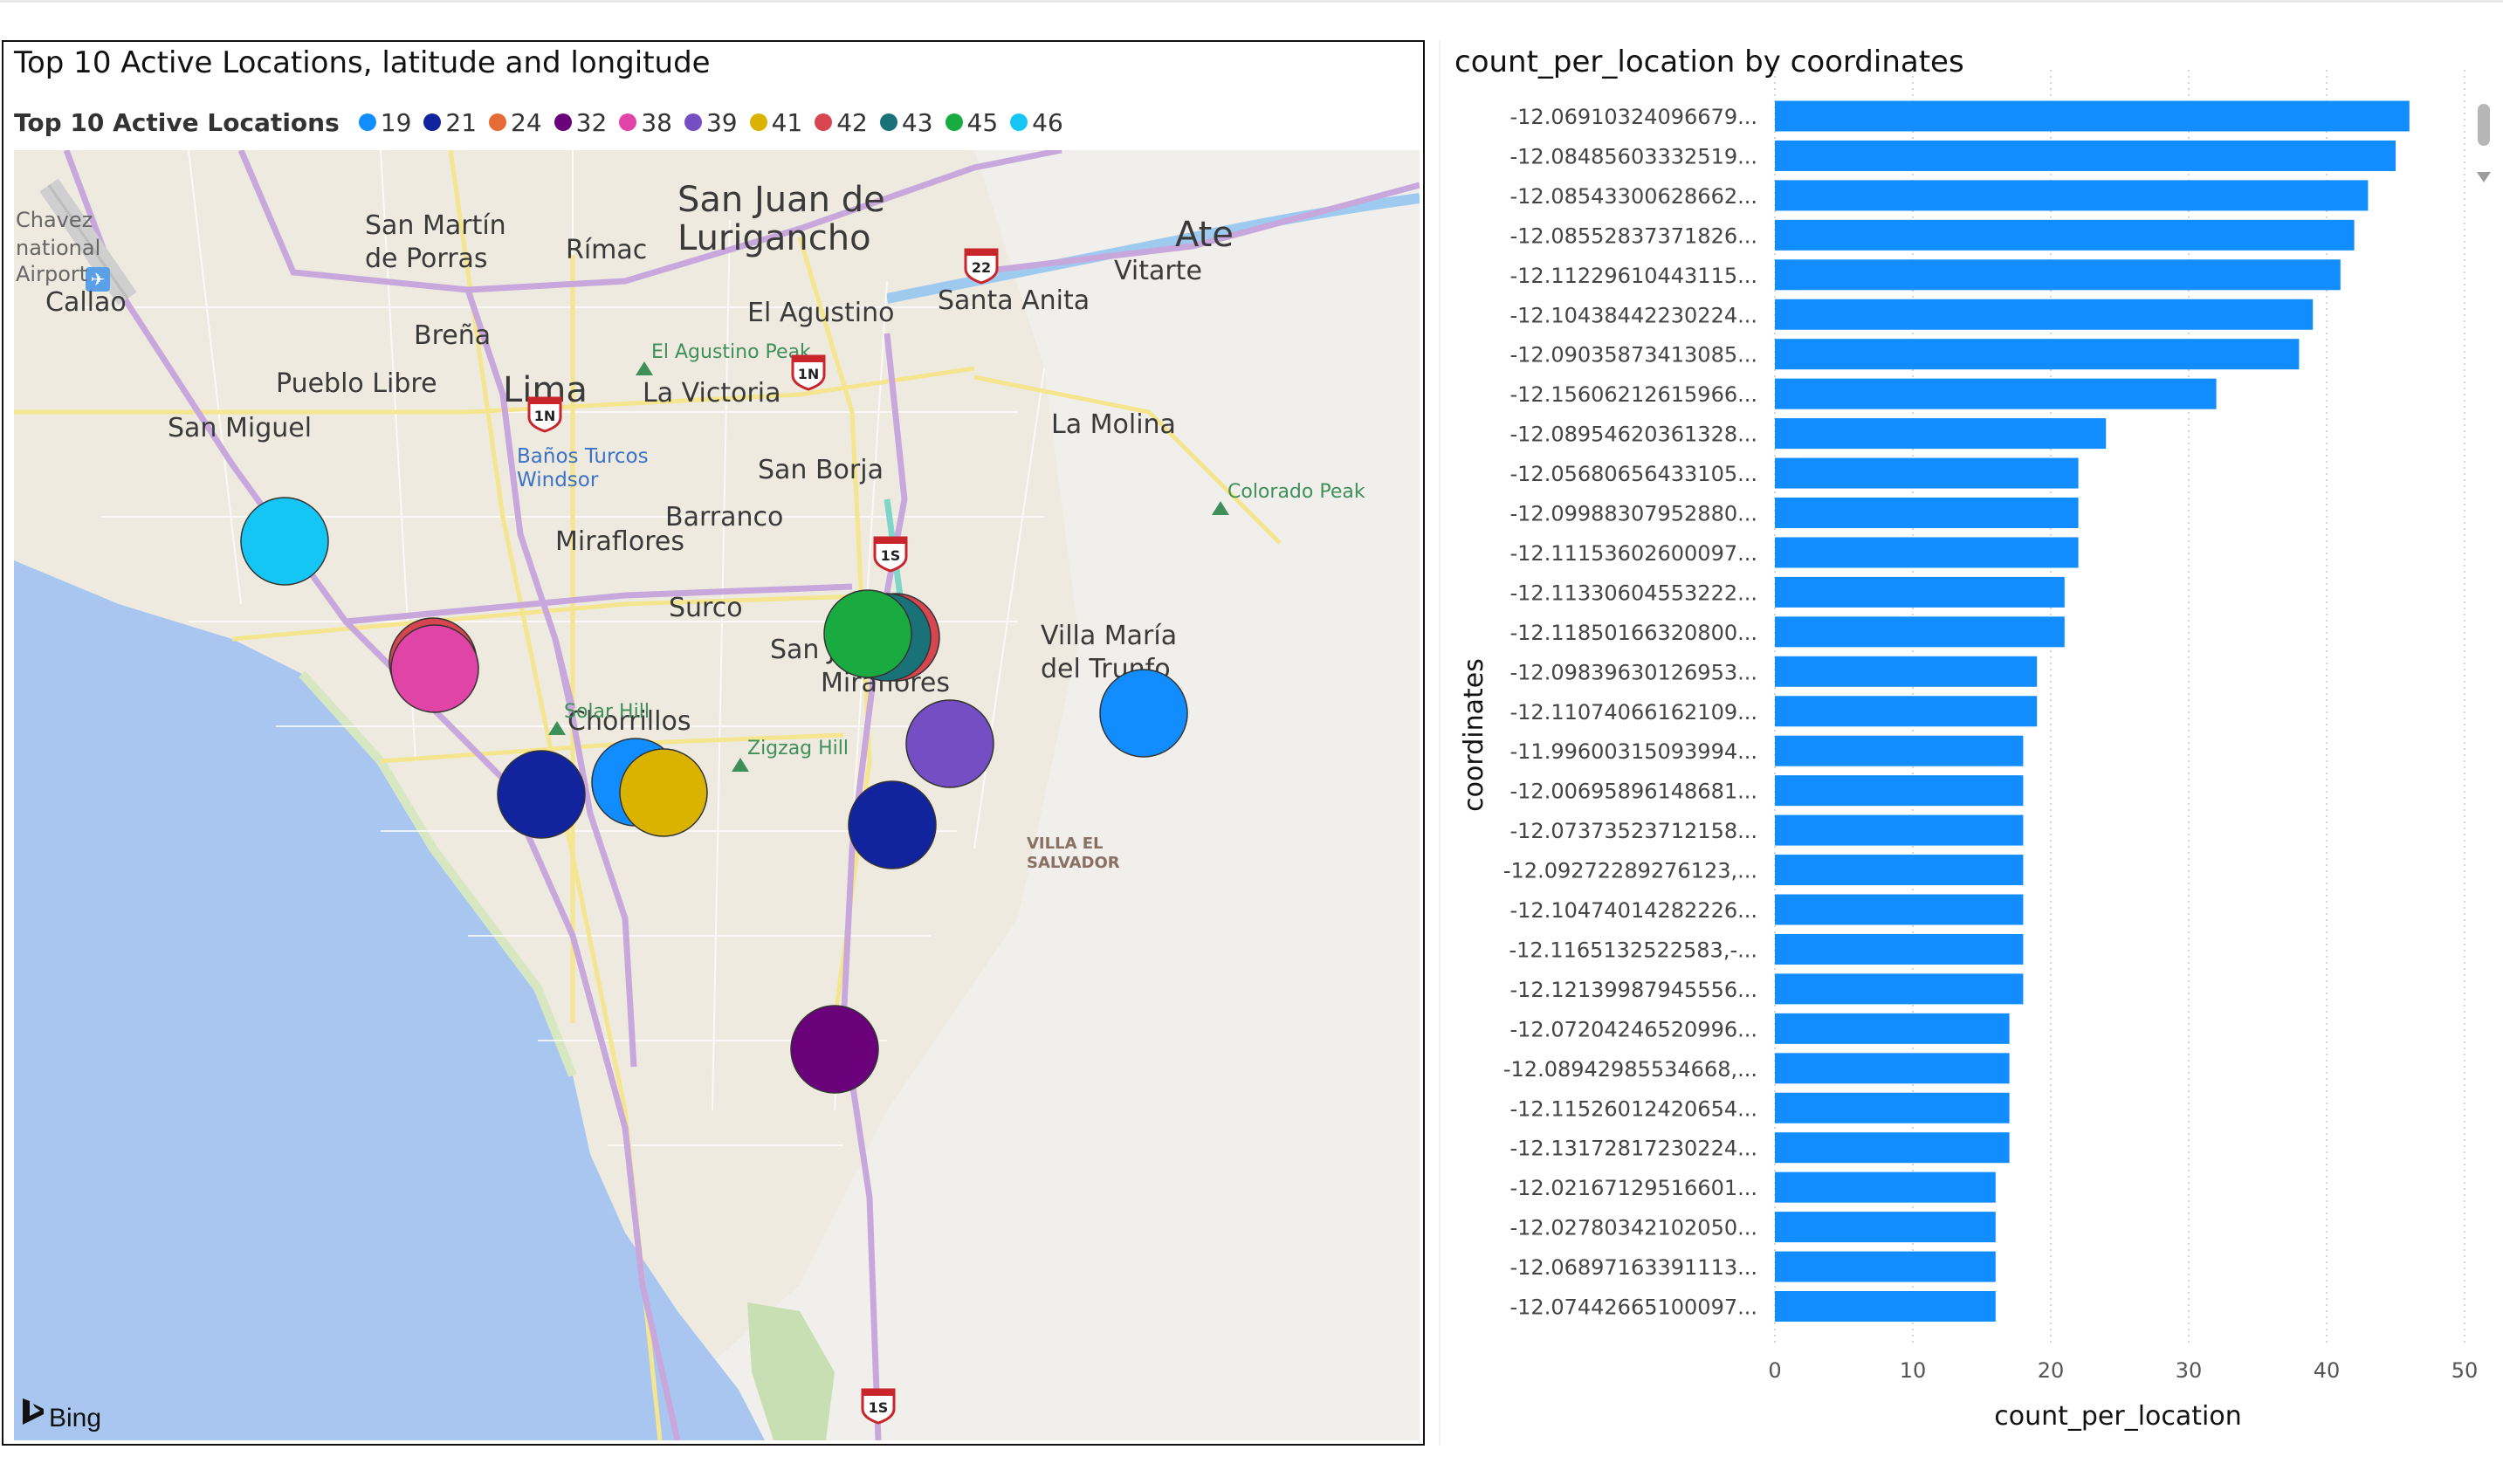 This screenshot has height=1484, width=2503. What do you see at coordinates (2484, 728) in the screenshot?
I see `chart-scrollbar` at bounding box center [2484, 728].